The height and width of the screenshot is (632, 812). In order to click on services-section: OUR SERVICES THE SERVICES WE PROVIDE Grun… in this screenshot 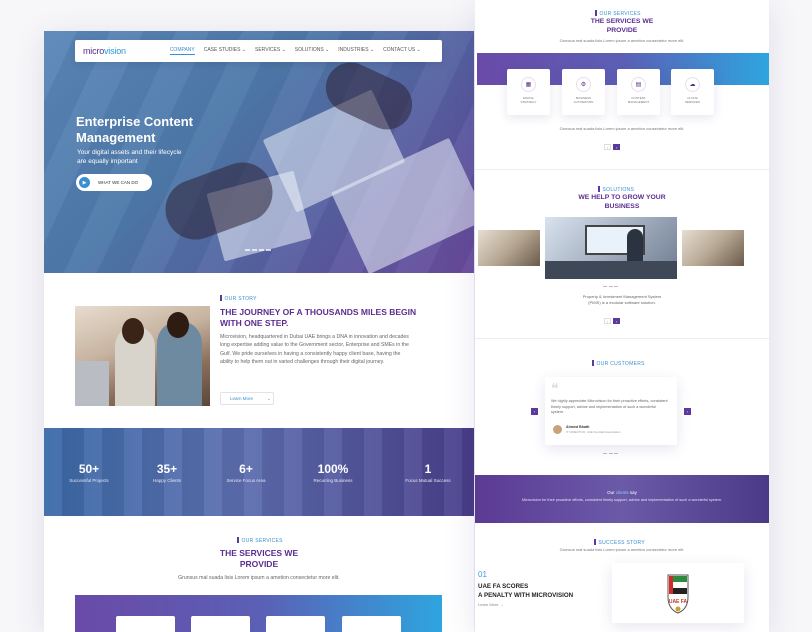, I will do `click(259, 574)`.